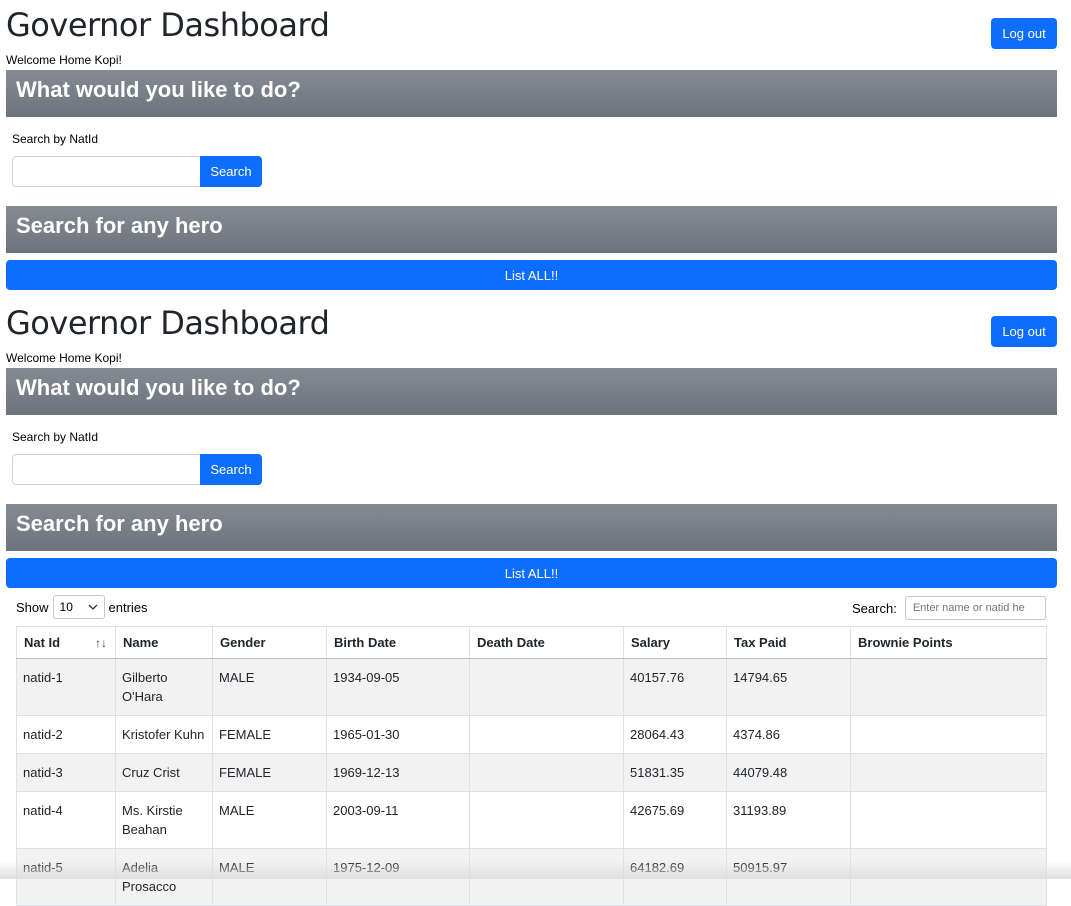 Image resolution: width=1071 pixels, height=906 pixels. I want to click on cell-name: Gilberto O'Hara, so click(164, 687).